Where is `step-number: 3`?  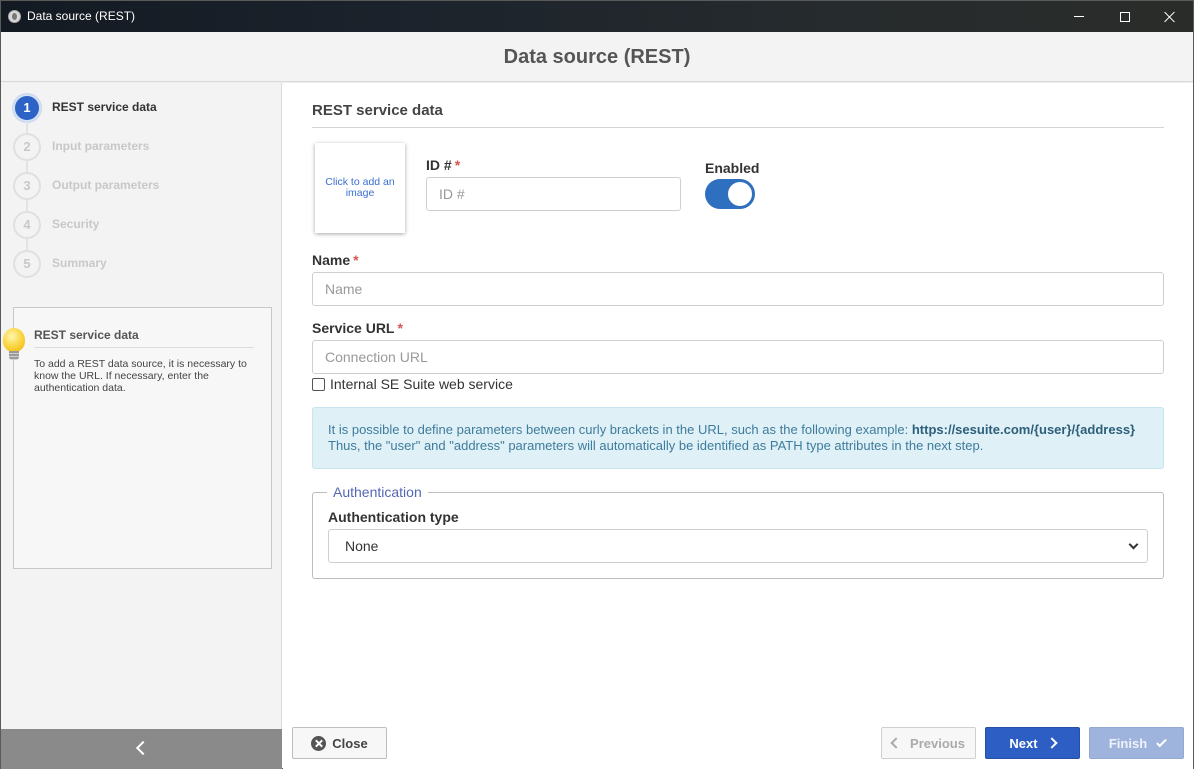
step-number: 3 is located at coordinates (27, 186).